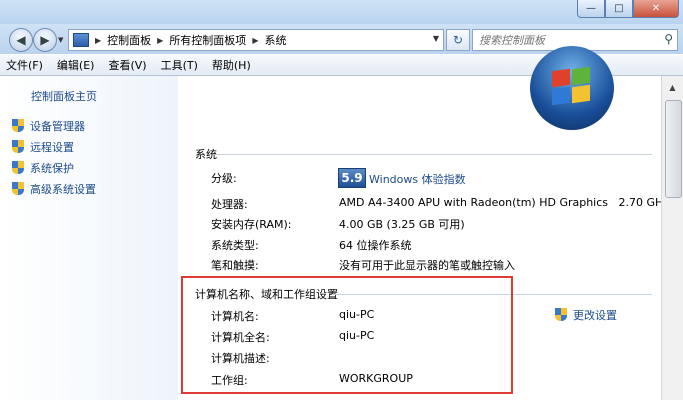  What do you see at coordinates (57, 126) in the screenshot?
I see `sidebar-item-label: 设备管理器` at bounding box center [57, 126].